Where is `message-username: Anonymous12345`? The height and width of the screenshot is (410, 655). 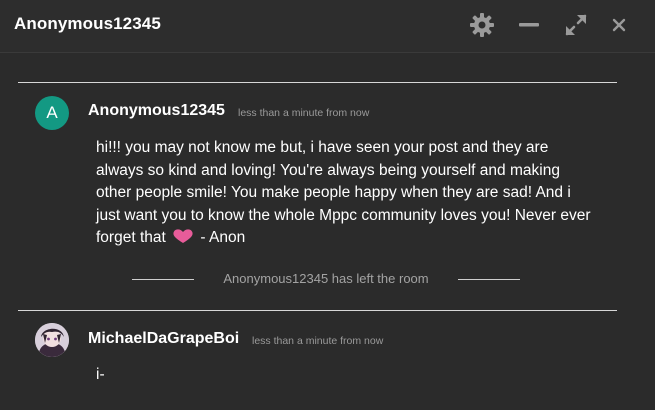
message-username: Anonymous12345 is located at coordinates (156, 111).